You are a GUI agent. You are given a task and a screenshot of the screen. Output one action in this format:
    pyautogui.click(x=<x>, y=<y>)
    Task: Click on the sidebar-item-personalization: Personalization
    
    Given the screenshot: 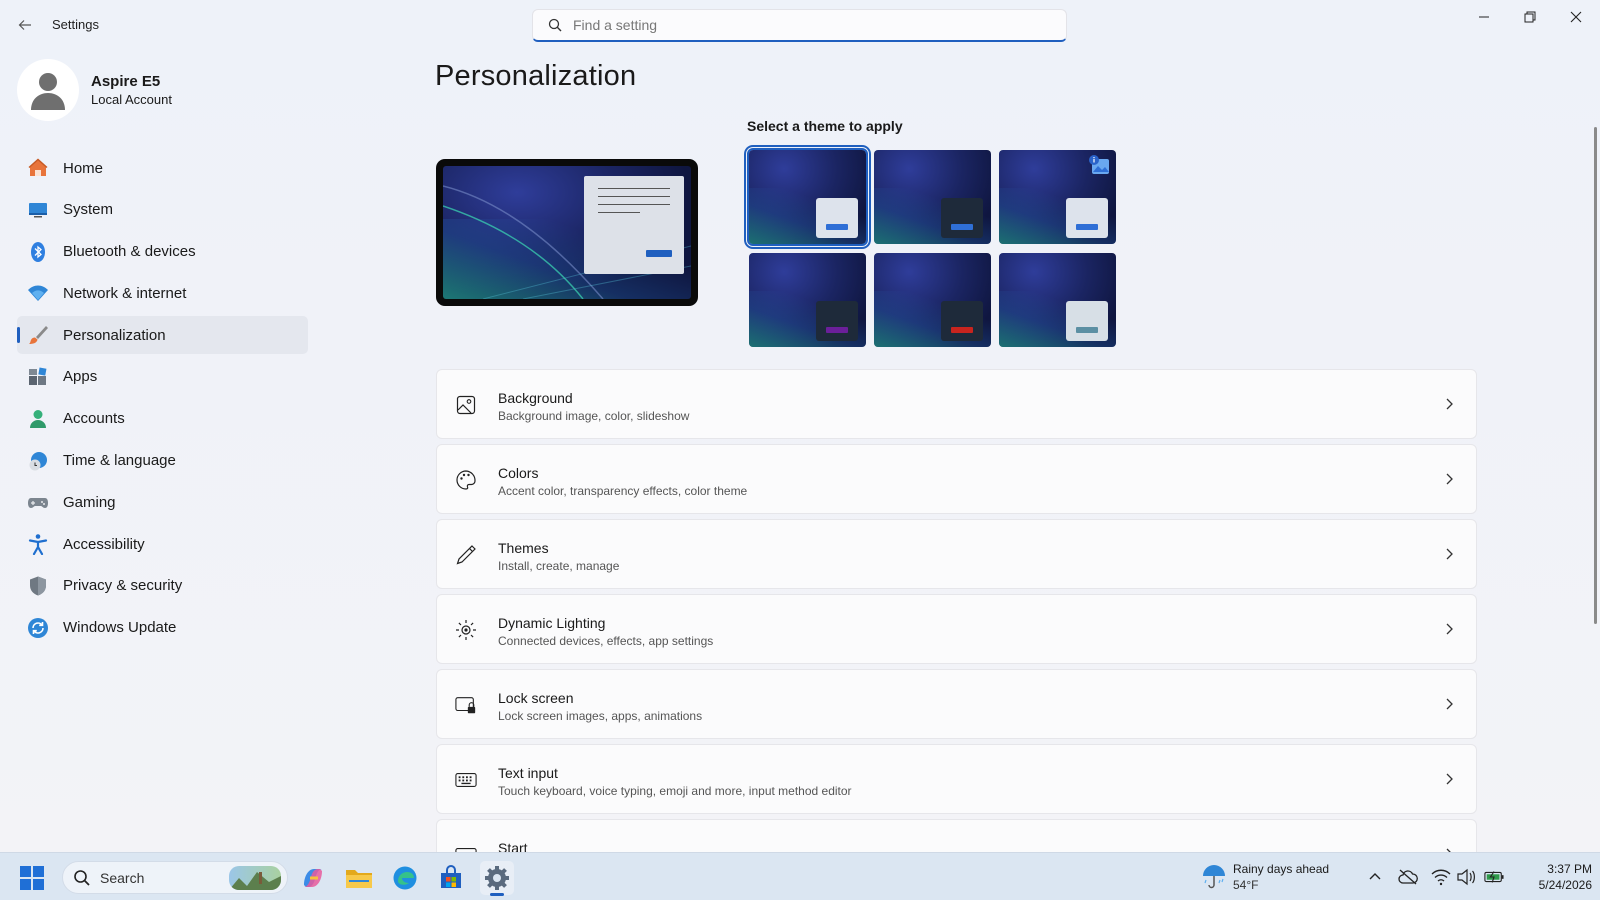 What is the action you would take?
    pyautogui.click(x=162, y=335)
    